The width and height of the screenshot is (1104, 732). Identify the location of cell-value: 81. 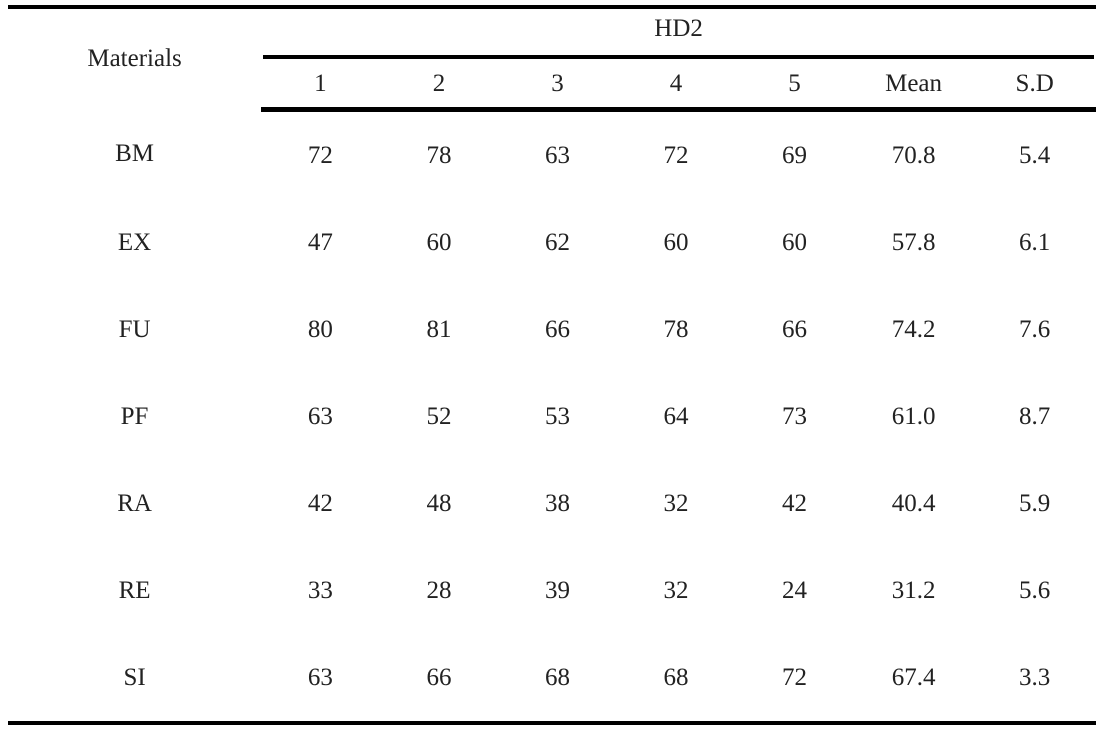
(439, 329).